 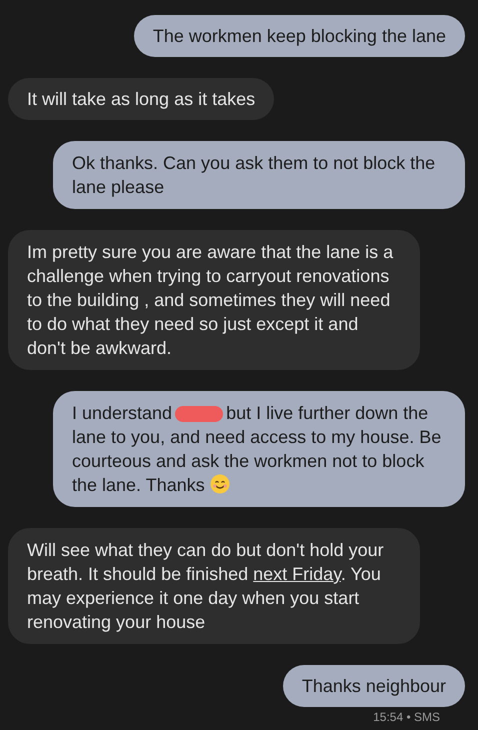 What do you see at coordinates (206, 586) in the screenshot?
I see `message-text: Will see what they can do but don't hold your breath. It should be finished next Friday. You may experience it one day when you start renovating your house` at bounding box center [206, 586].